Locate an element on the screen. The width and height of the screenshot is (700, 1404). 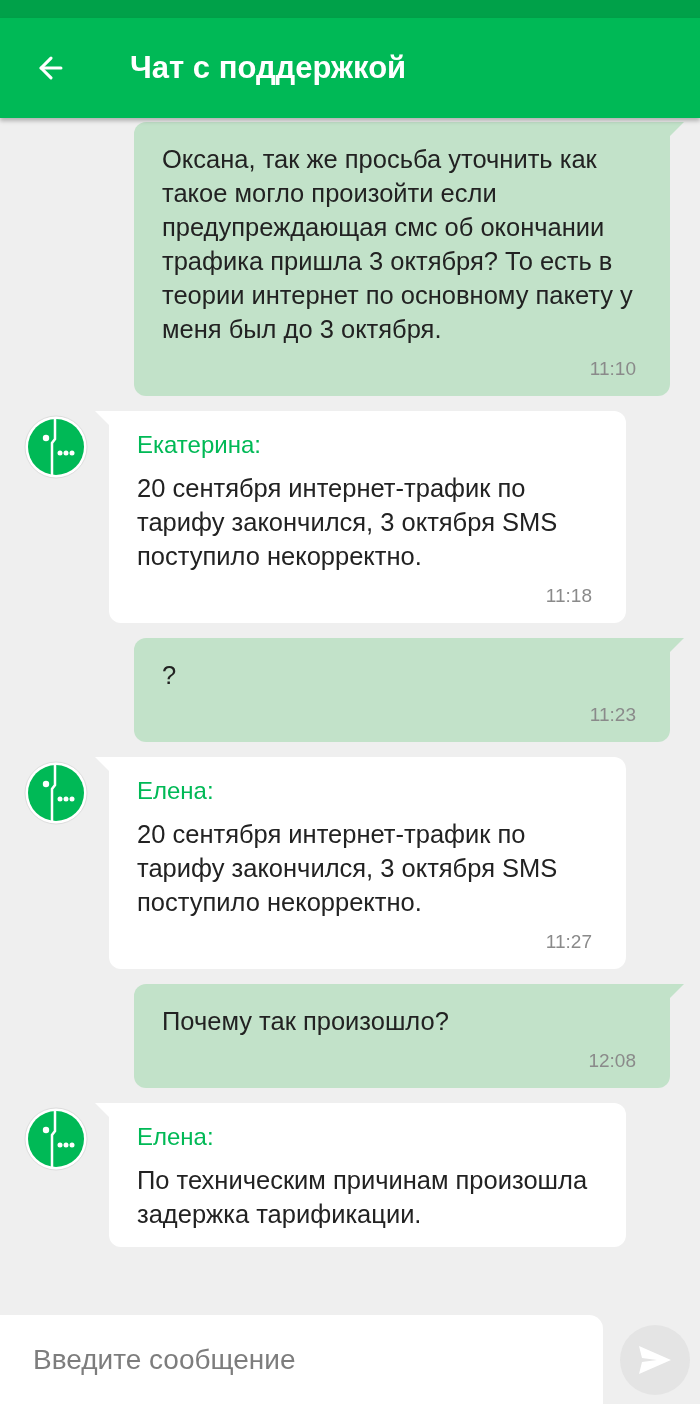
message-text: ? is located at coordinates (170, 675).